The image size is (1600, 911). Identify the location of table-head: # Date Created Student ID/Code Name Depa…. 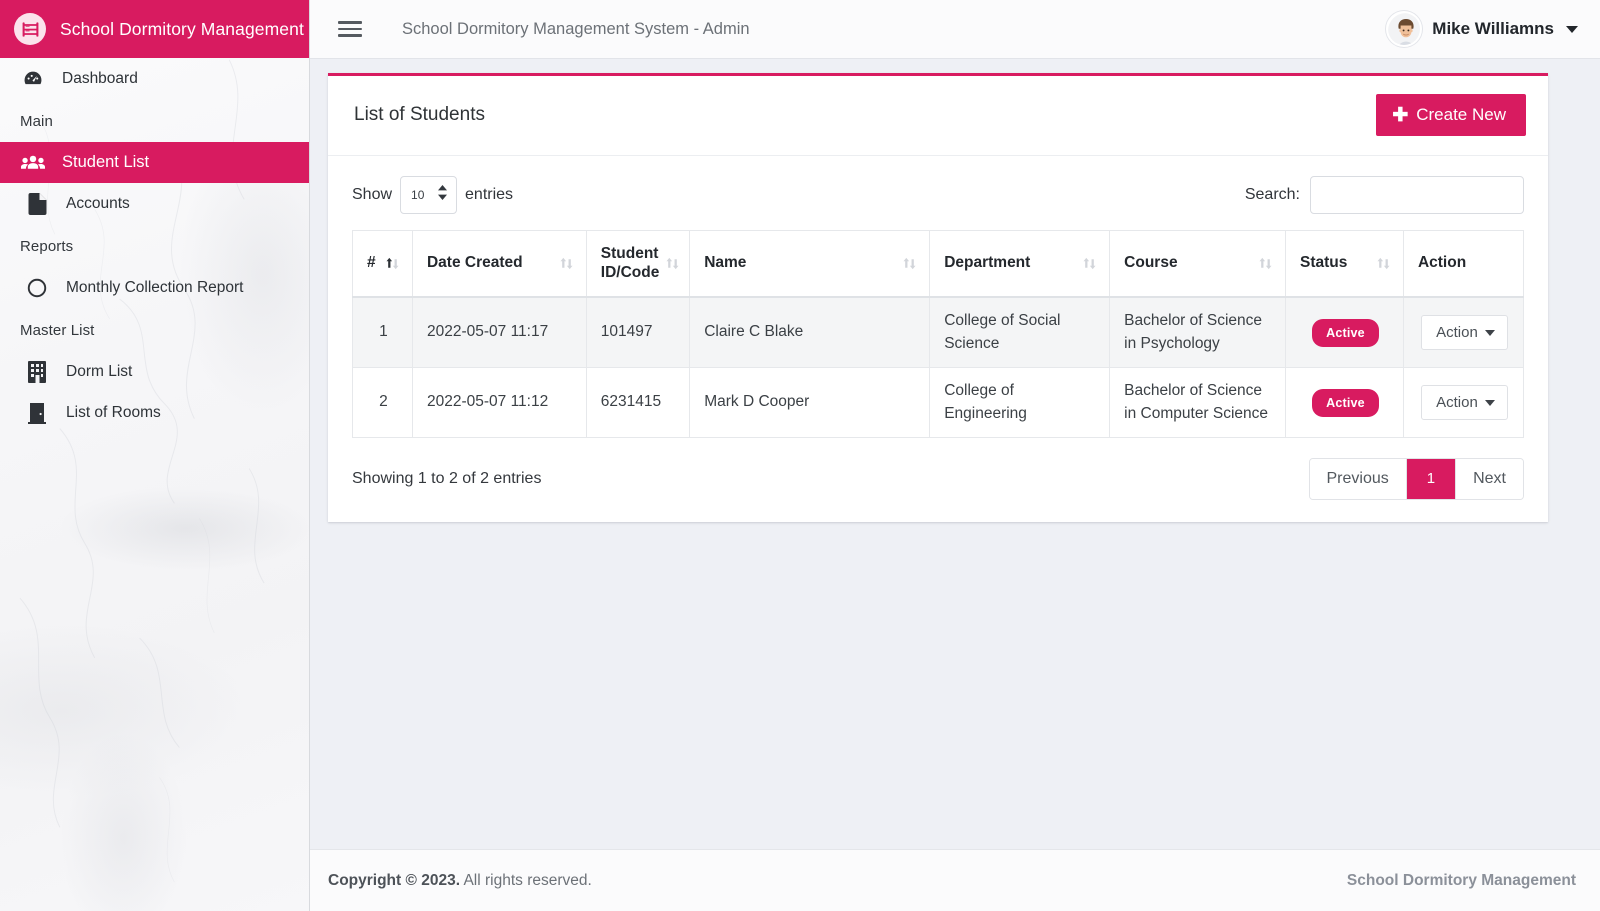
(938, 264).